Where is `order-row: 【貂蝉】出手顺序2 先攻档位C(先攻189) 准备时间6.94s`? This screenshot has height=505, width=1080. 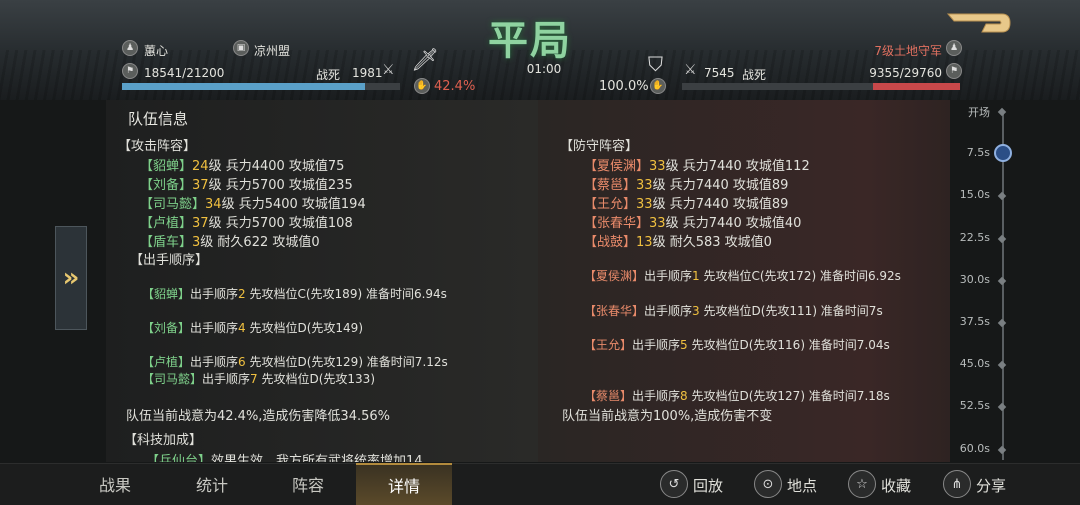 order-row: 【貂蝉】出手顺序2 先攻档位C(先攻189) 准备时间6.94s is located at coordinates (294, 293).